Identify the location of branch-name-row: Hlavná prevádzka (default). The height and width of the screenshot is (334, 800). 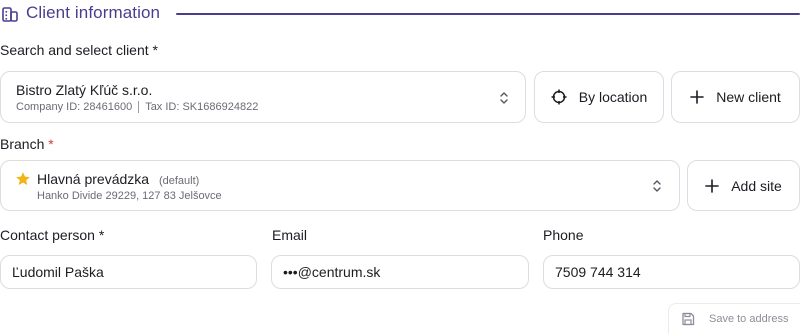
(118, 179).